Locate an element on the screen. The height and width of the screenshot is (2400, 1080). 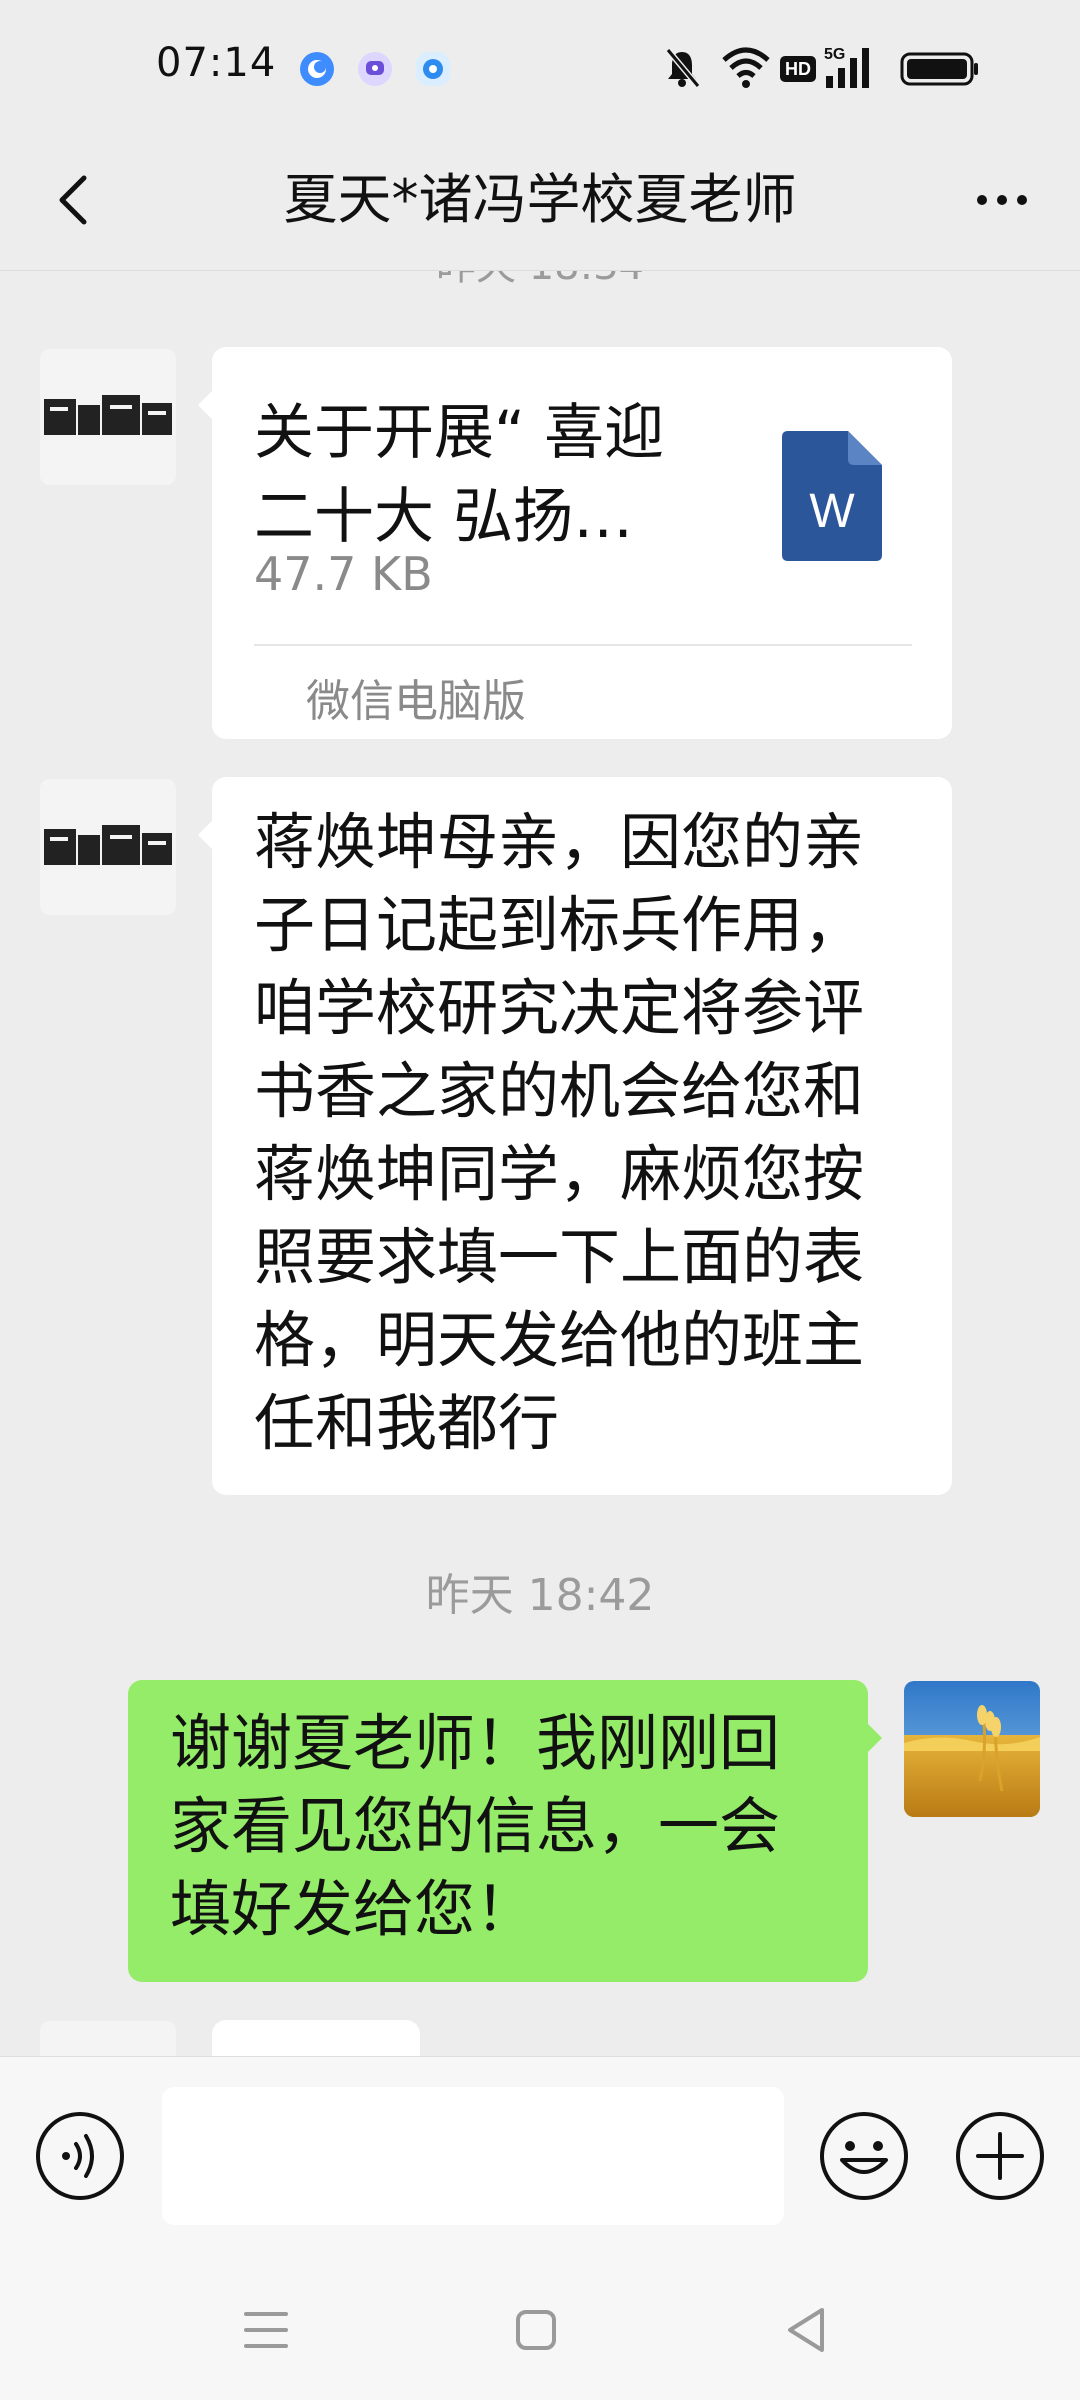
status-bar: 07:14 HD 5G is located at coordinates (540, 65).